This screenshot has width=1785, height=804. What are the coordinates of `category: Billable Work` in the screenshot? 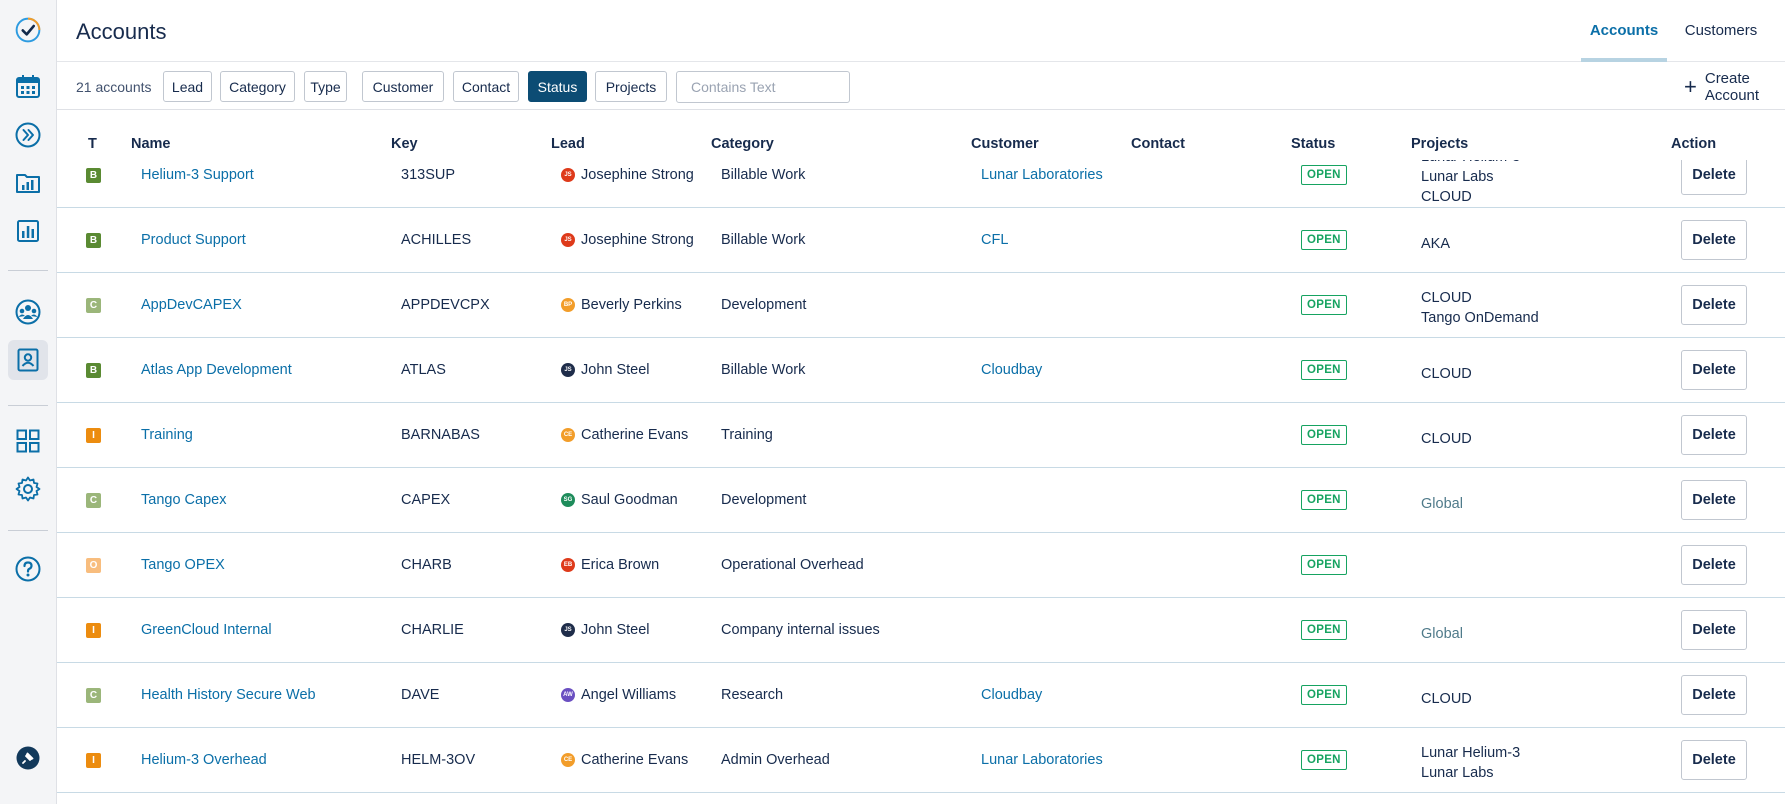 It's located at (763, 369).